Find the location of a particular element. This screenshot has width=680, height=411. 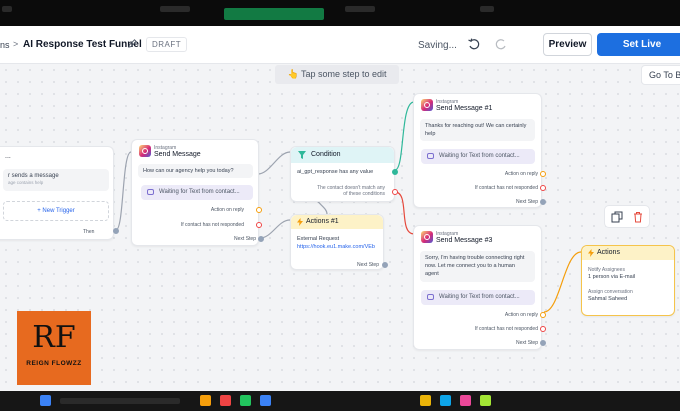

actions-header is located at coordinates (628, 253).